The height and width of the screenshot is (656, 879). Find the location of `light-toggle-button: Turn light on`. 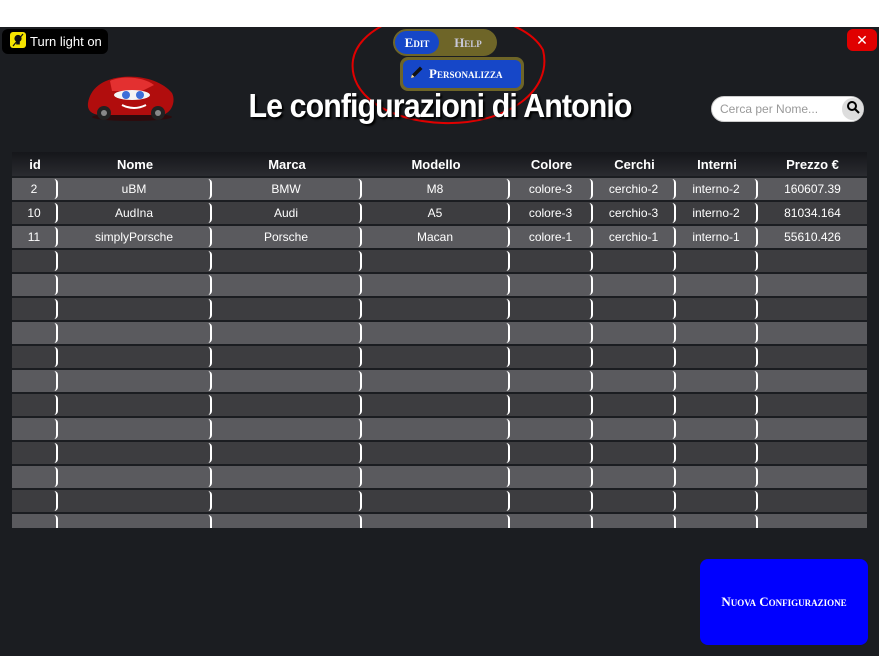

light-toggle-button: Turn light on is located at coordinates (55, 41).